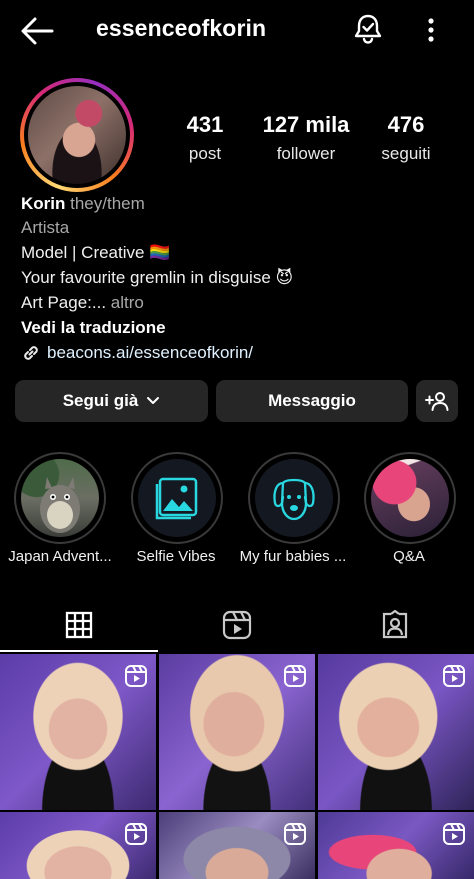  Describe the element at coordinates (406, 153) in the screenshot. I see `stat-following-label: seguiti` at that location.